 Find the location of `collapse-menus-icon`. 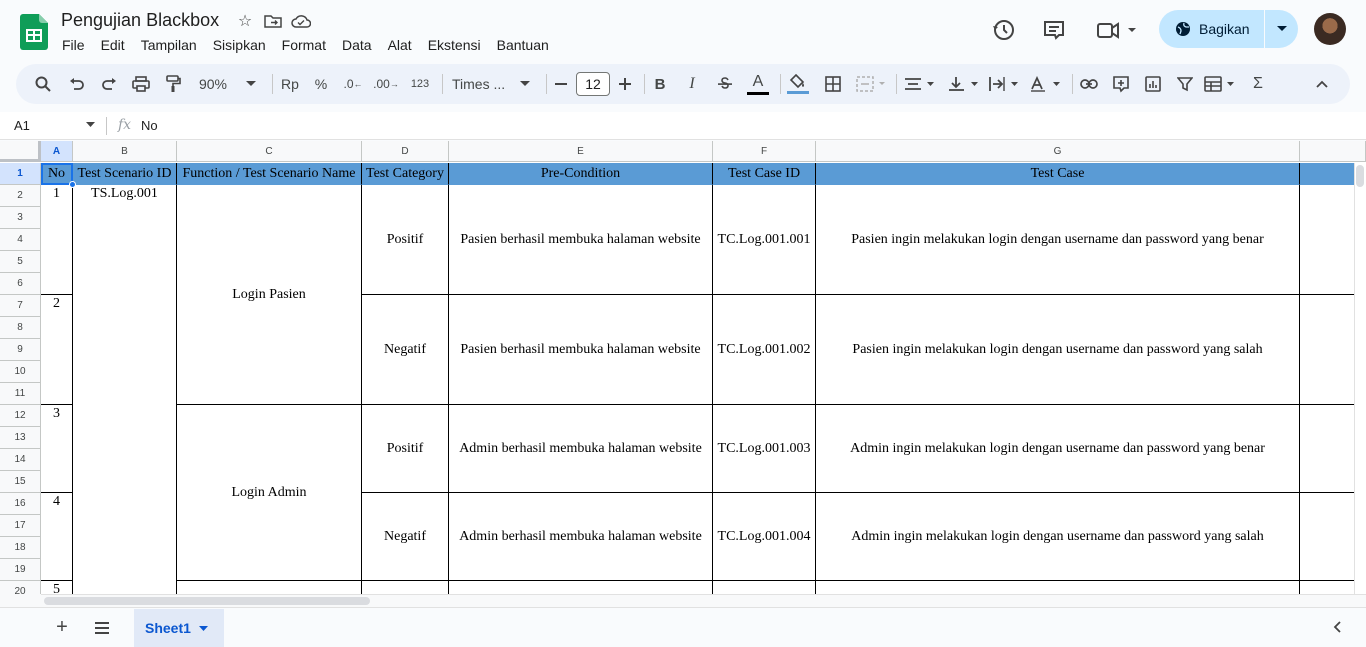

collapse-menus-icon is located at coordinates (1322, 84).